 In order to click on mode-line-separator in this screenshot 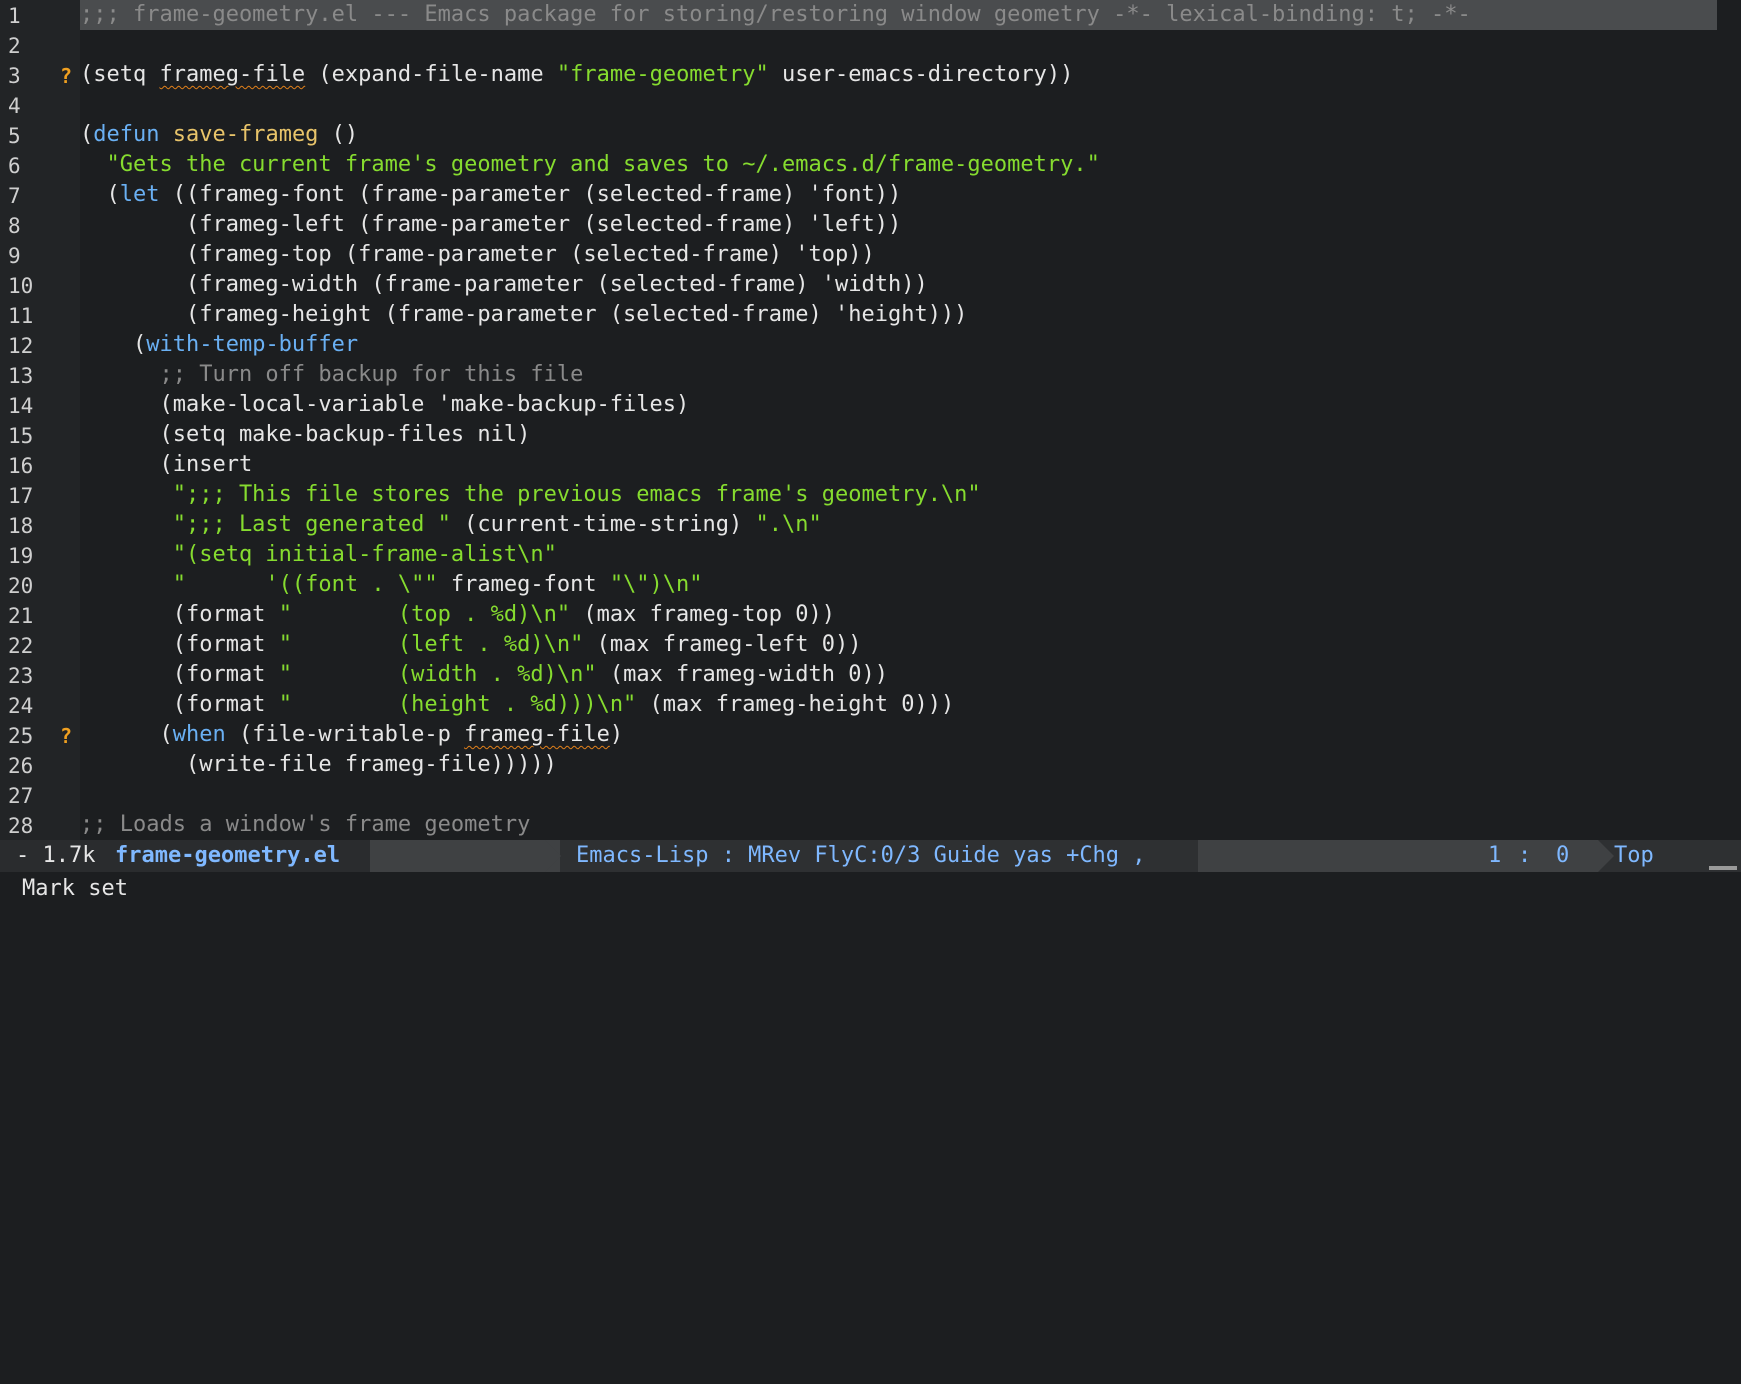, I will do `click(465, 856)`.